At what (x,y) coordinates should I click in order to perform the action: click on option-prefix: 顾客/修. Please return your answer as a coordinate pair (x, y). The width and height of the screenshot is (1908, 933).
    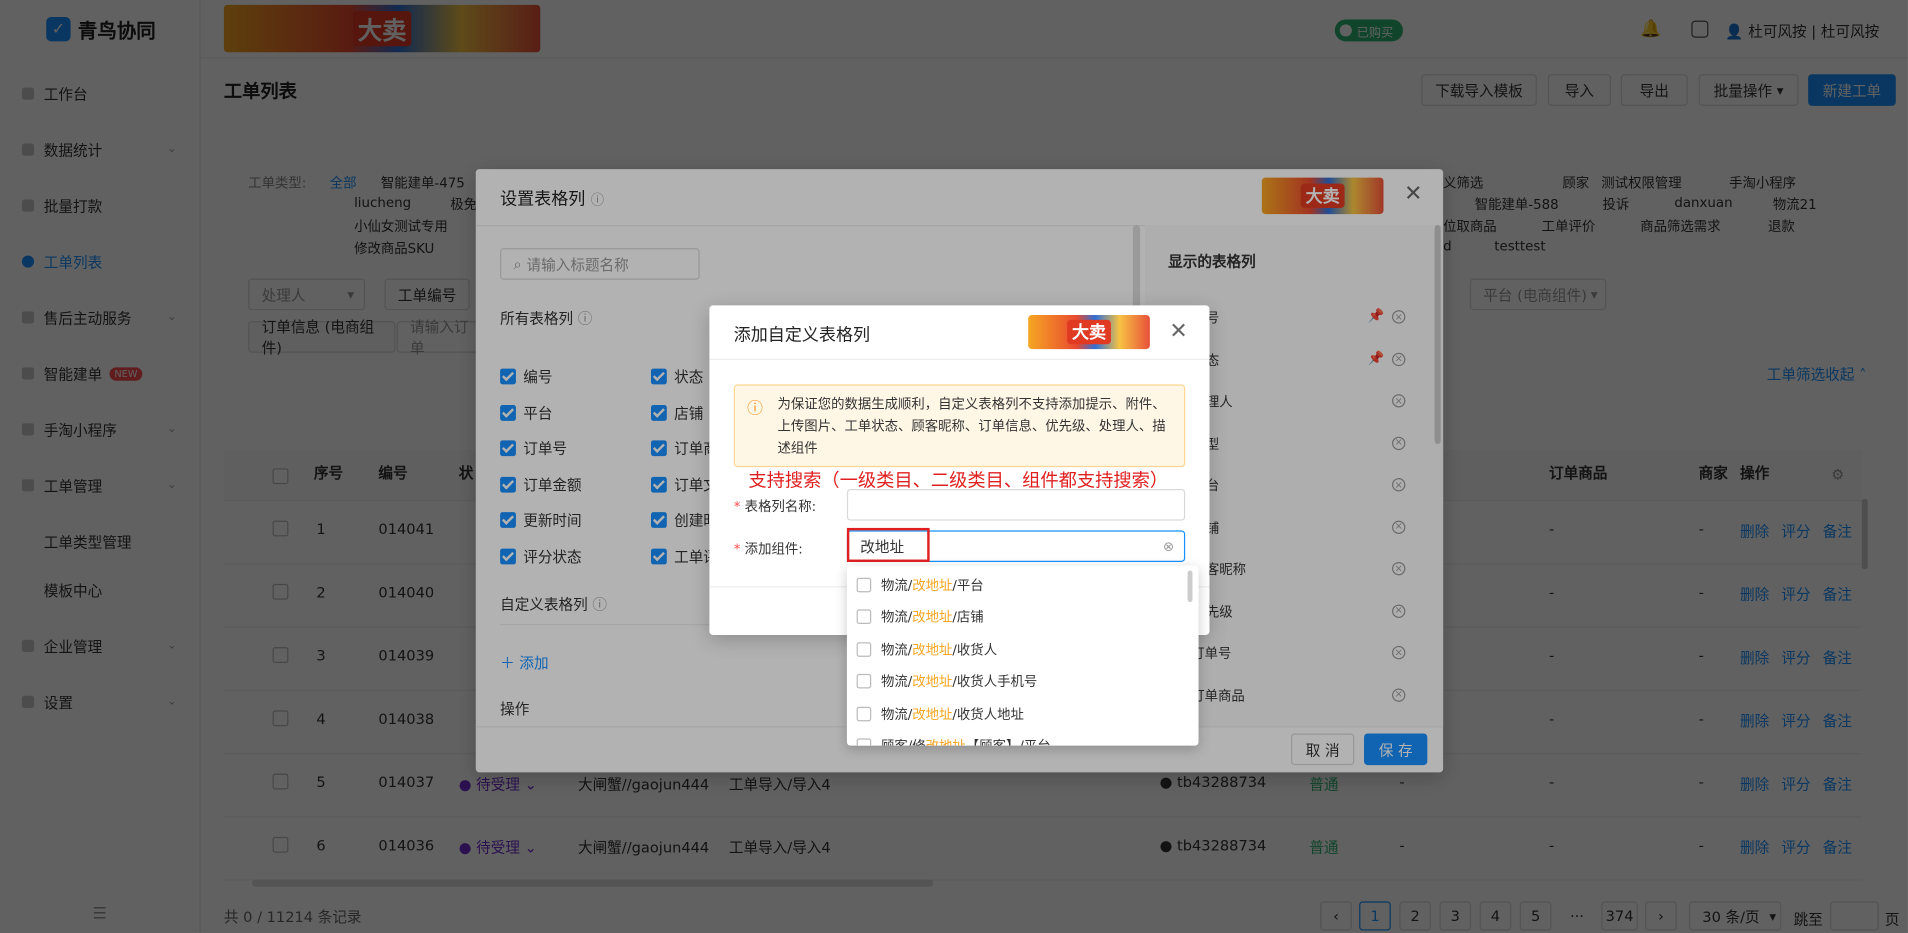
    Looking at the image, I should click on (903, 741).